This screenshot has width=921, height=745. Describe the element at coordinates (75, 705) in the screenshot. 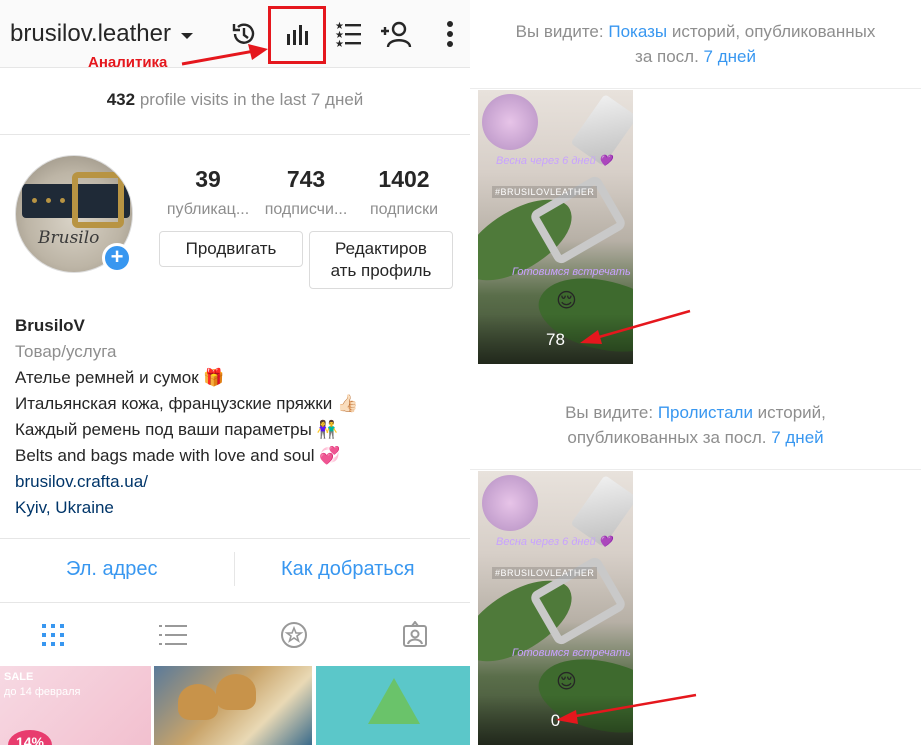

I see `post-thumbnail-sale: SALE до 14 февраля 14%` at that location.